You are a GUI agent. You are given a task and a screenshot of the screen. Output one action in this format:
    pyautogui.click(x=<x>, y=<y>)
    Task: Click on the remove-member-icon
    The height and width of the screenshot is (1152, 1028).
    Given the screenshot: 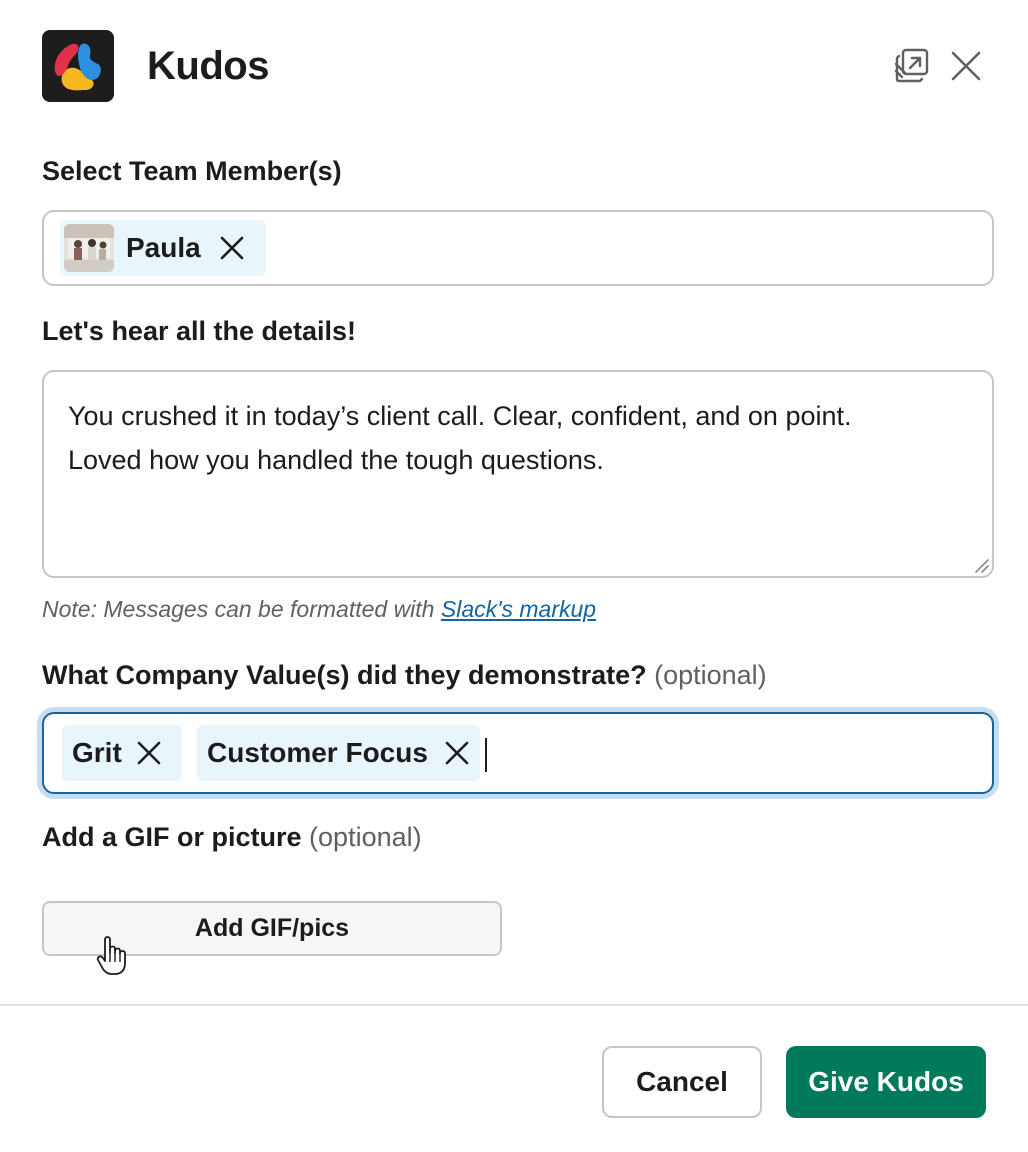 What is the action you would take?
    pyautogui.click(x=232, y=248)
    